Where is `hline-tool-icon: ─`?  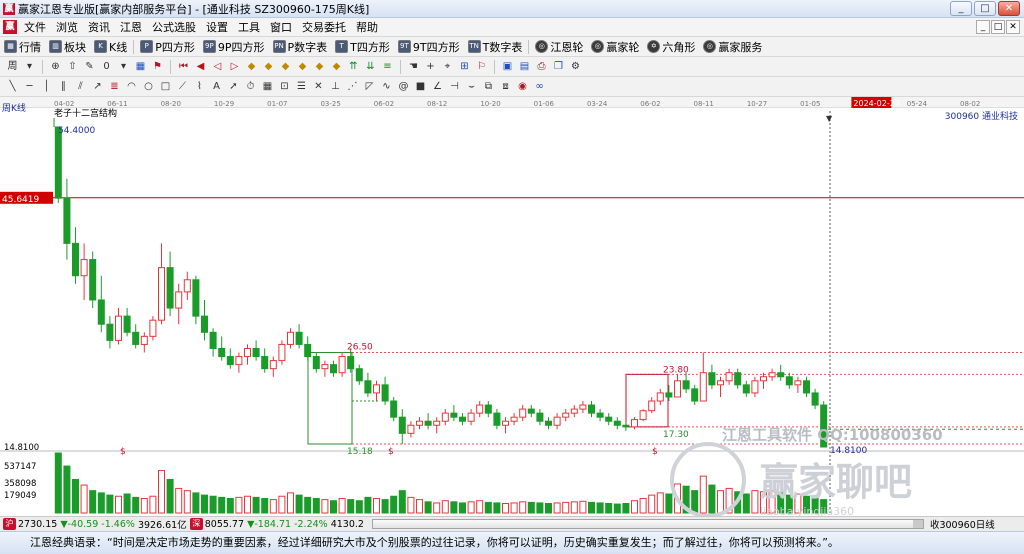
hline-tool-icon: ─ is located at coordinates (29, 87).